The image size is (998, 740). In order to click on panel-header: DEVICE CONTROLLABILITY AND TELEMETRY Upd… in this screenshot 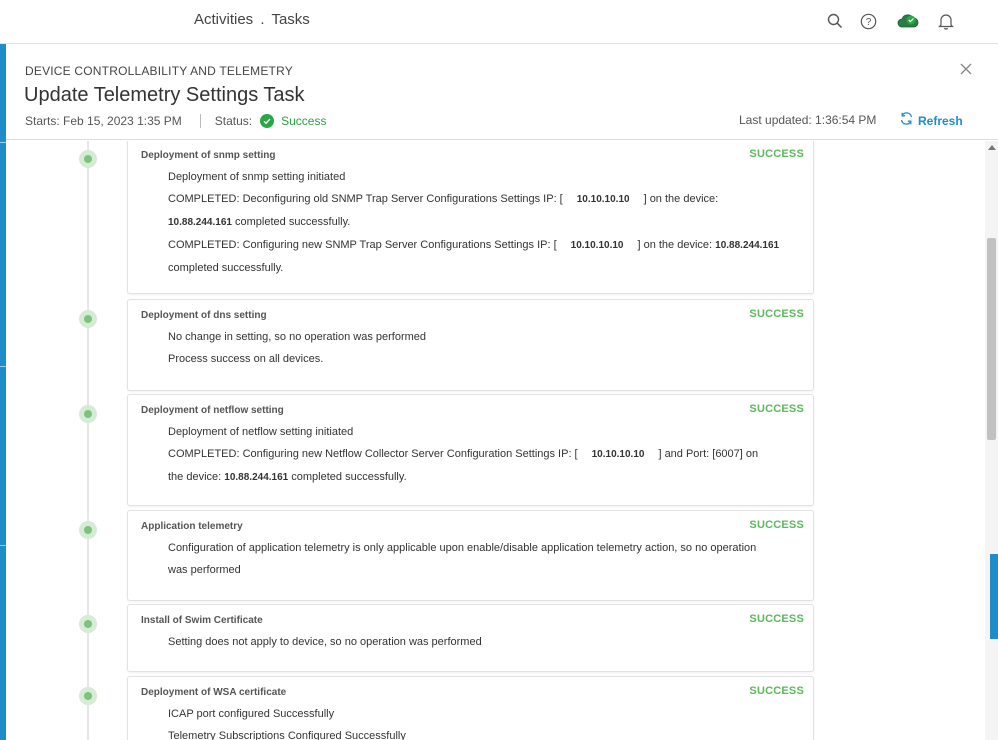, I will do `click(502, 92)`.